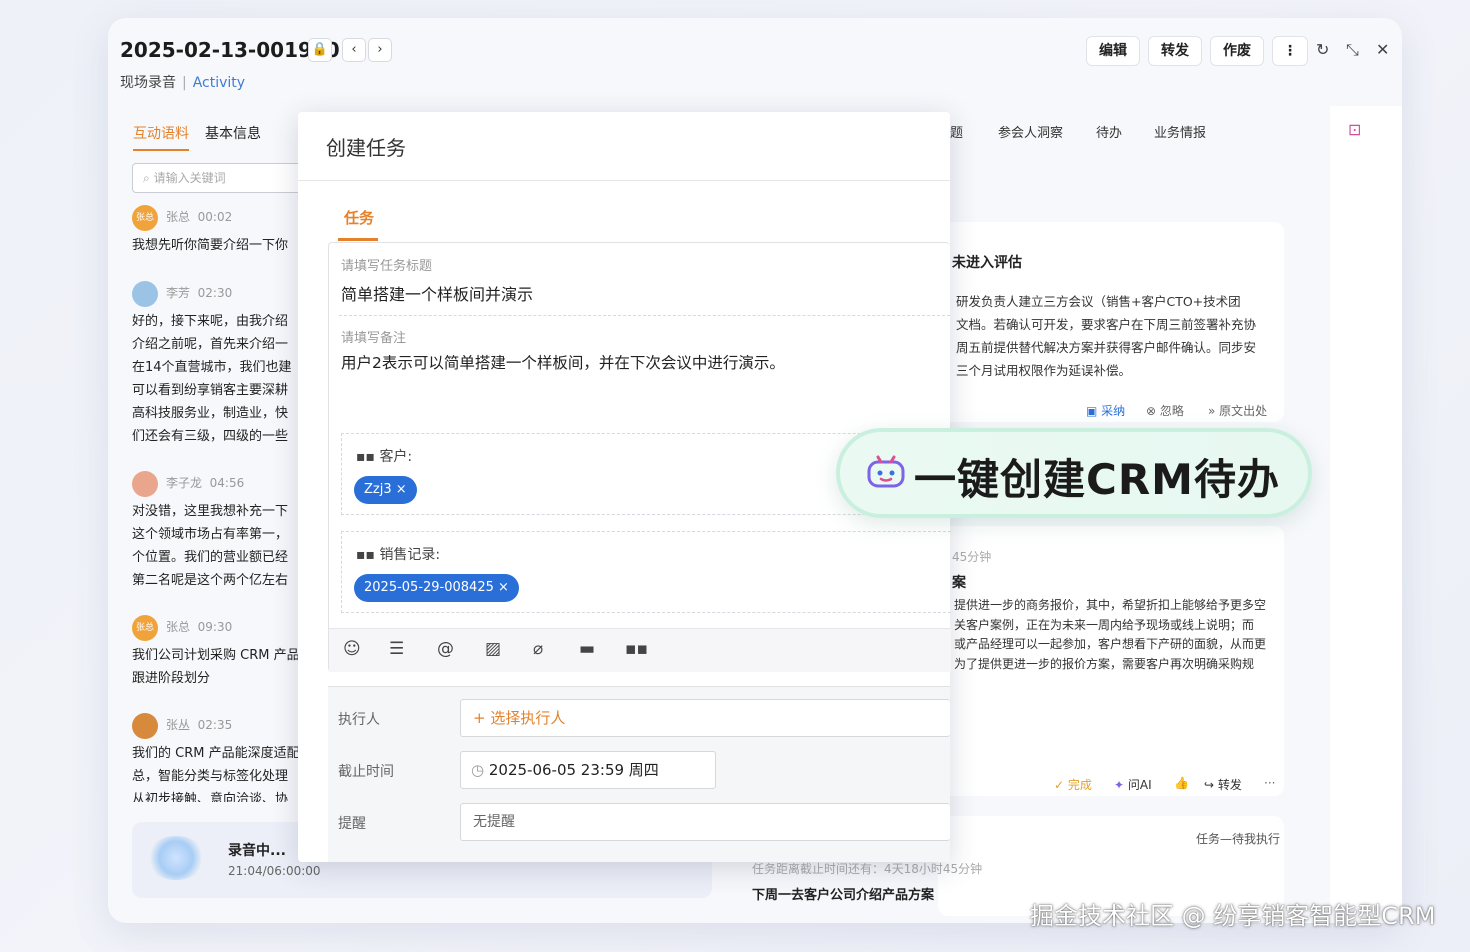 This screenshot has height=952, width=1470. I want to click on source-button: » 原文出处, so click(1237, 410).